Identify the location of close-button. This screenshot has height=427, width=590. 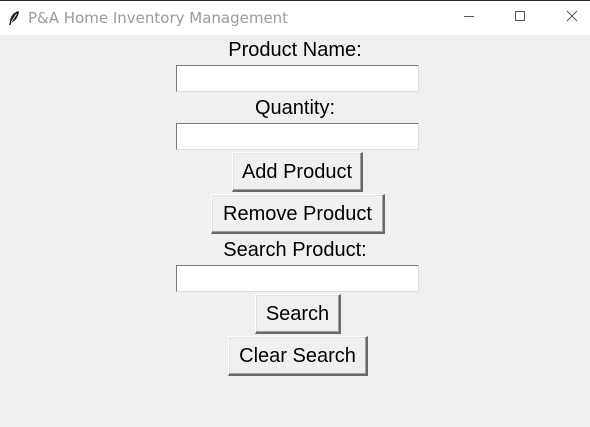
(569, 18).